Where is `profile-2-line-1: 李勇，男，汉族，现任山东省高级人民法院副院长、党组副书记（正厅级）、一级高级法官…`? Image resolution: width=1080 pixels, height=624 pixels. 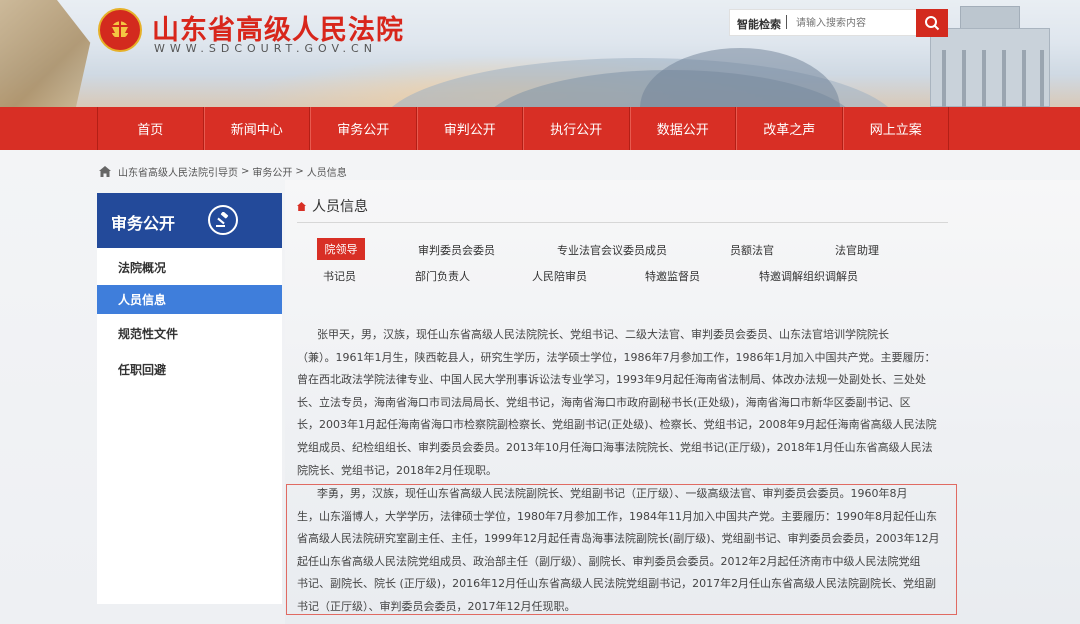
profile-2-line-1: 李勇，男，汉族，现任山东省高级人民法院副院长、党组副书记（正厅级）、一级高级法官… is located at coordinates (612, 493).